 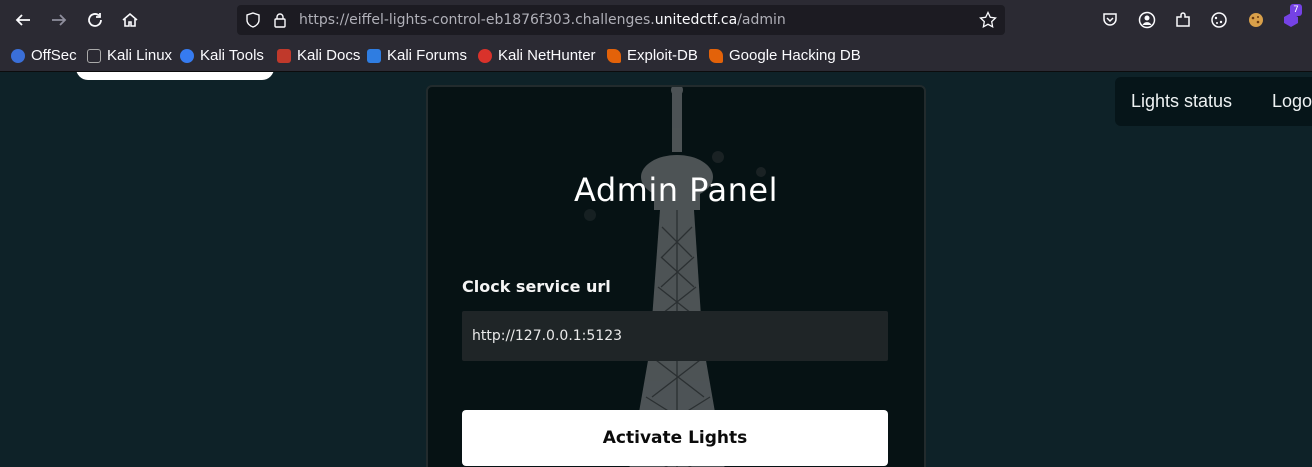 I want to click on page-title: Admin Panel, so click(x=676, y=190).